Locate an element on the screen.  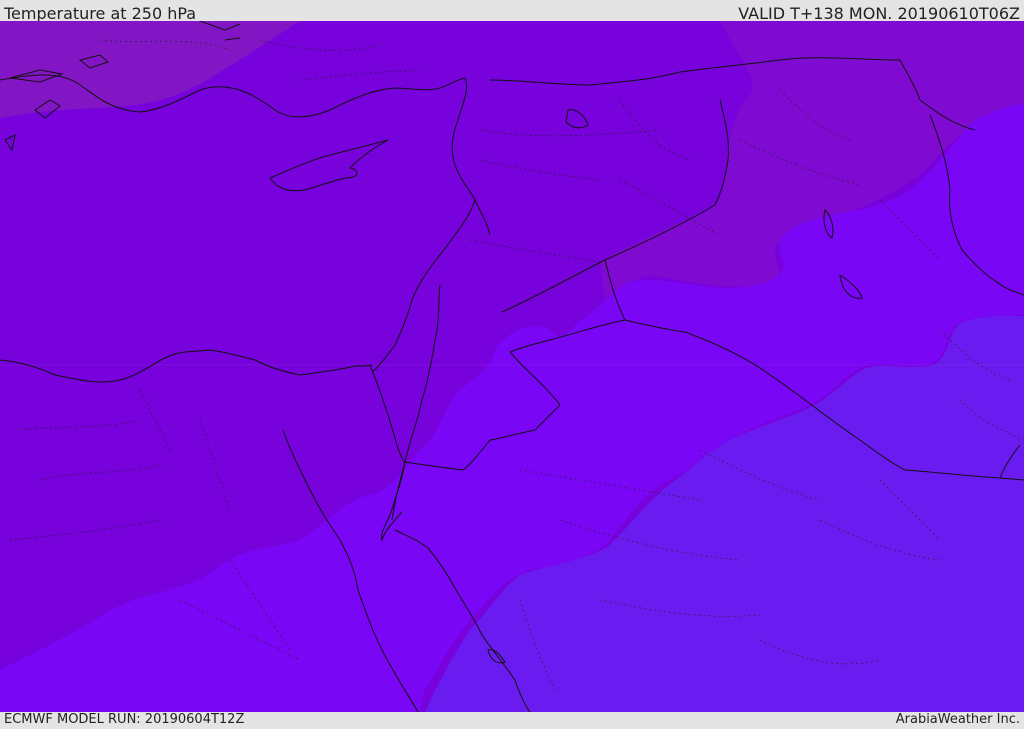
map-title: Temperature at 250 hPa is located at coordinates (100, 13).